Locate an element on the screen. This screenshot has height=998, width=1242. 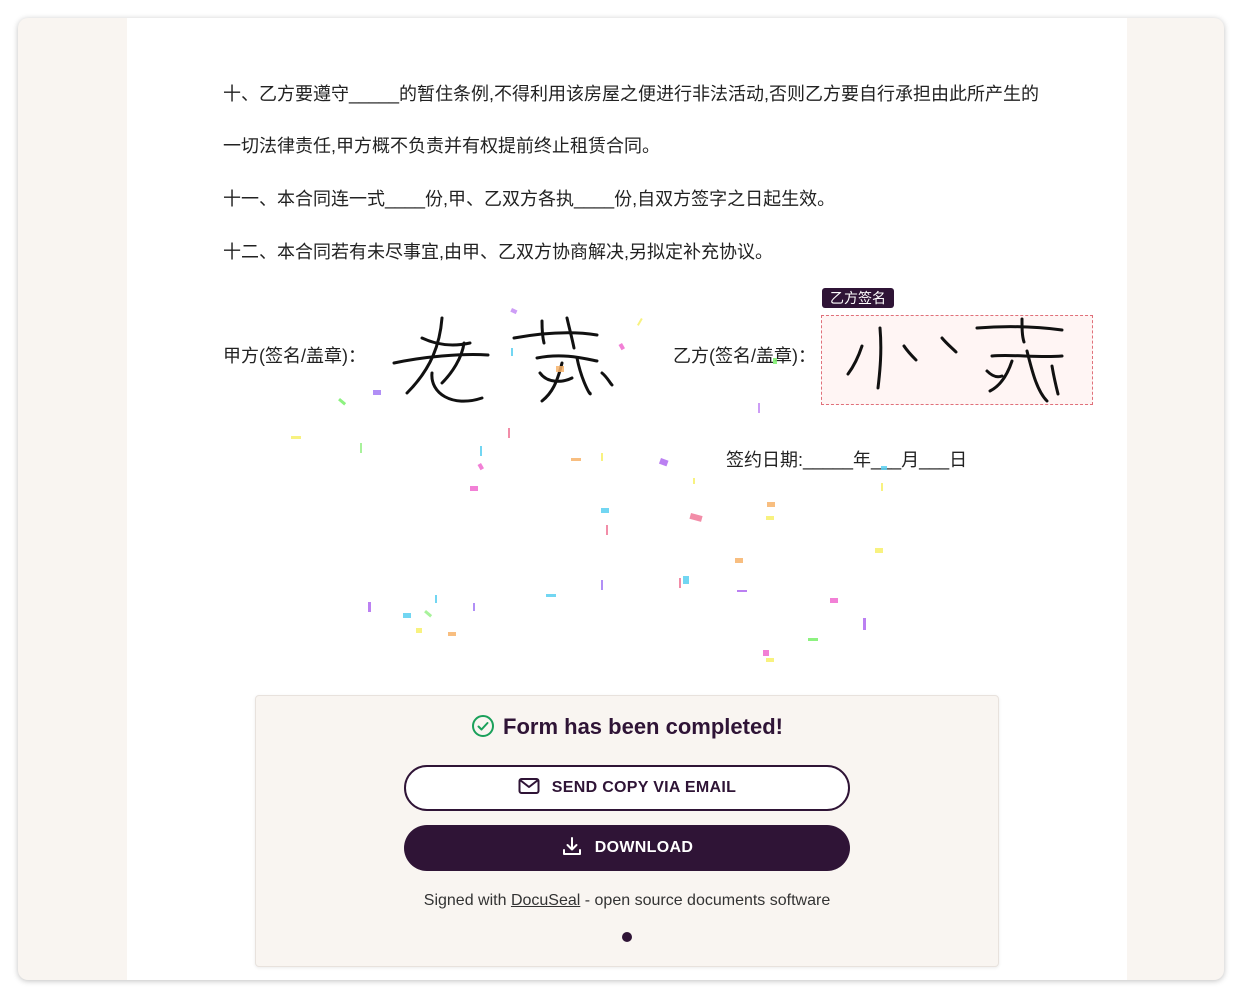
footer-suffix: - open source documents software is located at coordinates (705, 900).